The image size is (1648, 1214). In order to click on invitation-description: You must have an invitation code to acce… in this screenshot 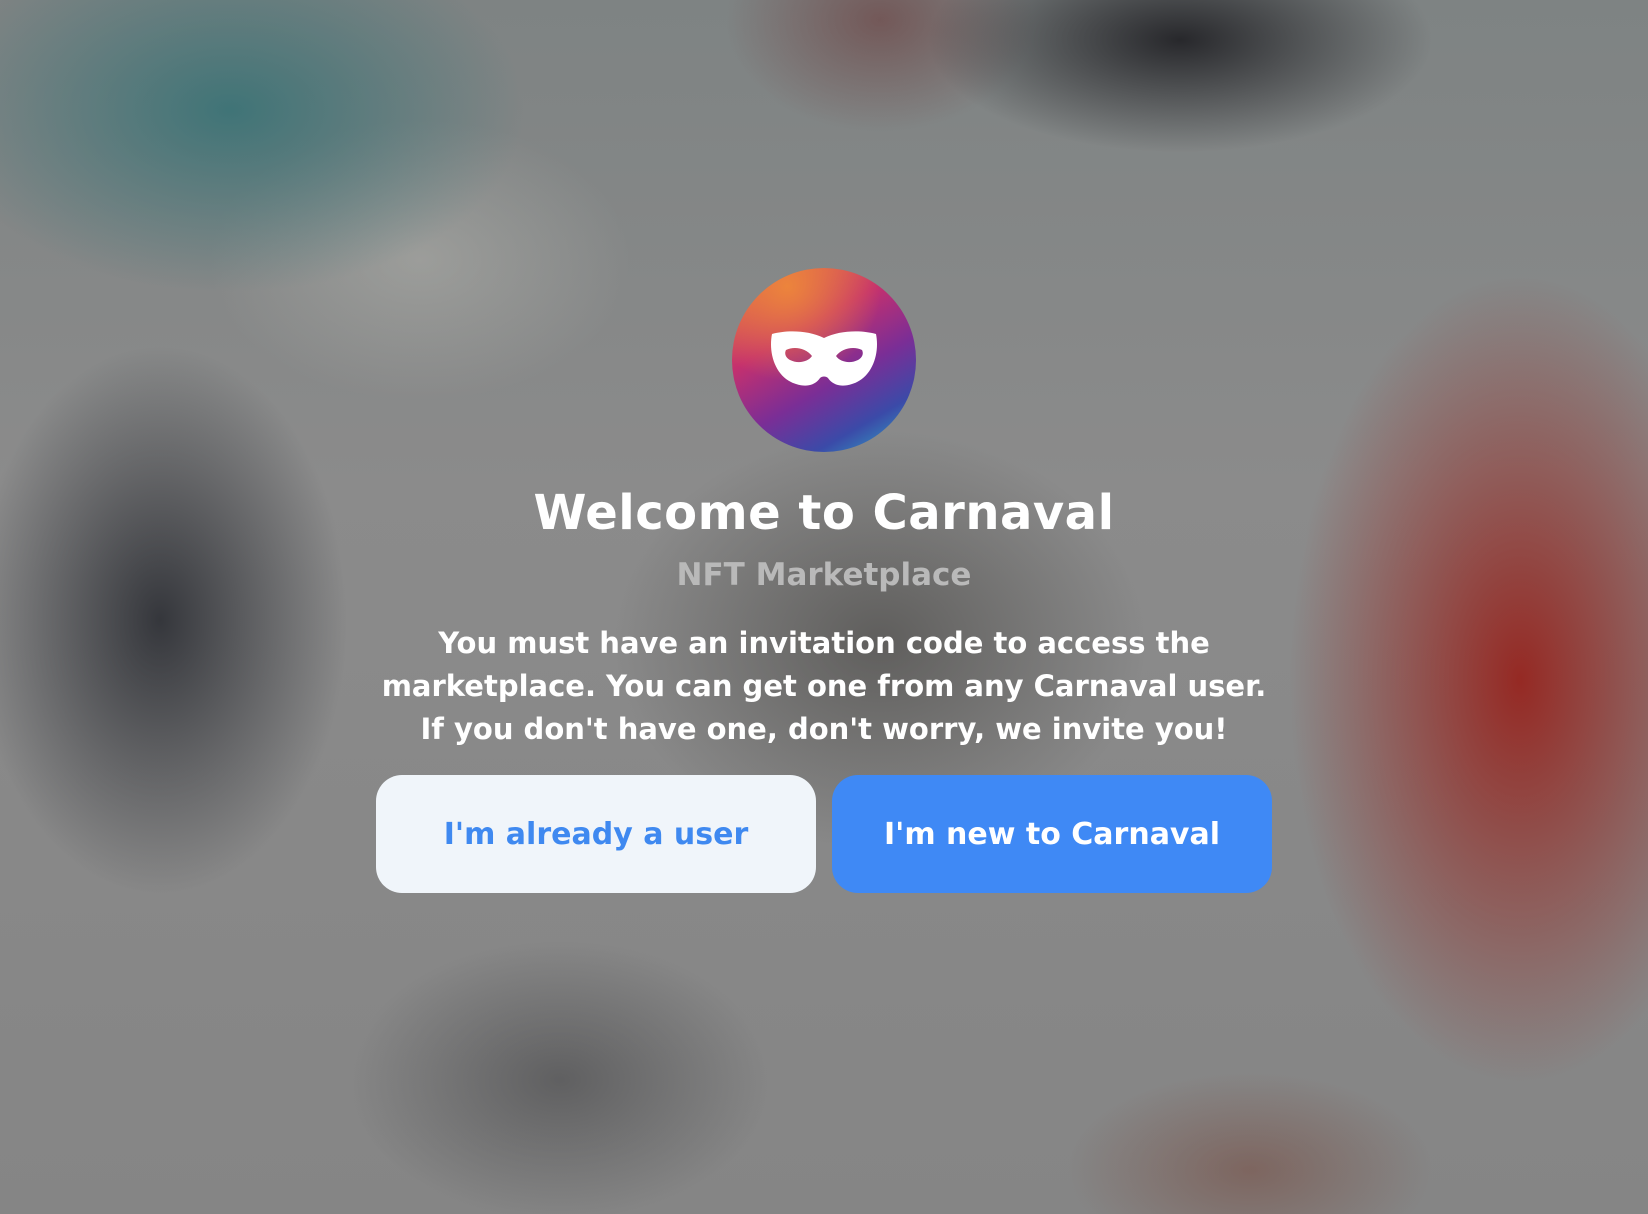, I will do `click(824, 686)`.